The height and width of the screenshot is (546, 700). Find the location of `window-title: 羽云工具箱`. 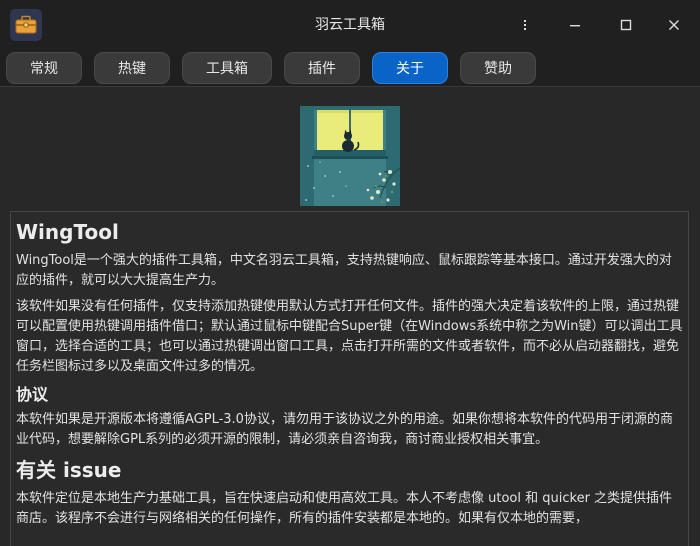

window-title: 羽云工具箱 is located at coordinates (350, 25).